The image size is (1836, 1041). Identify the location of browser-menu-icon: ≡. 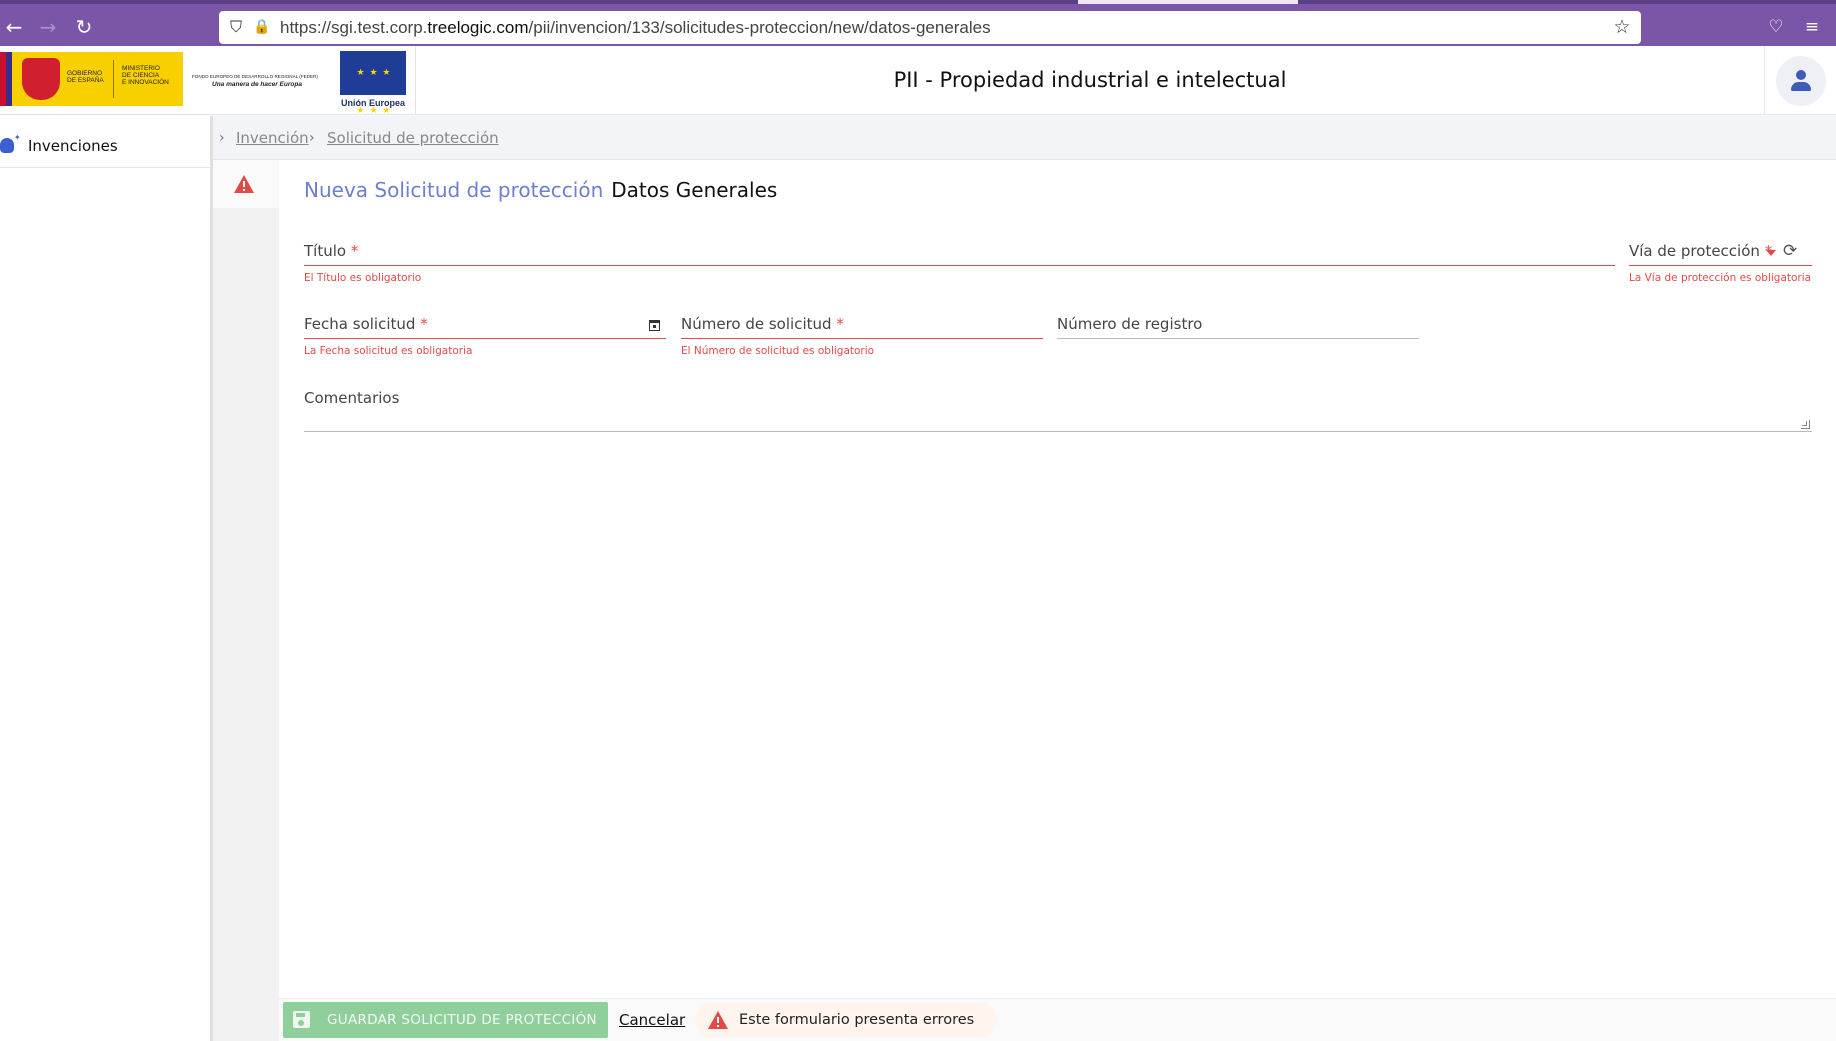
(1812, 27).